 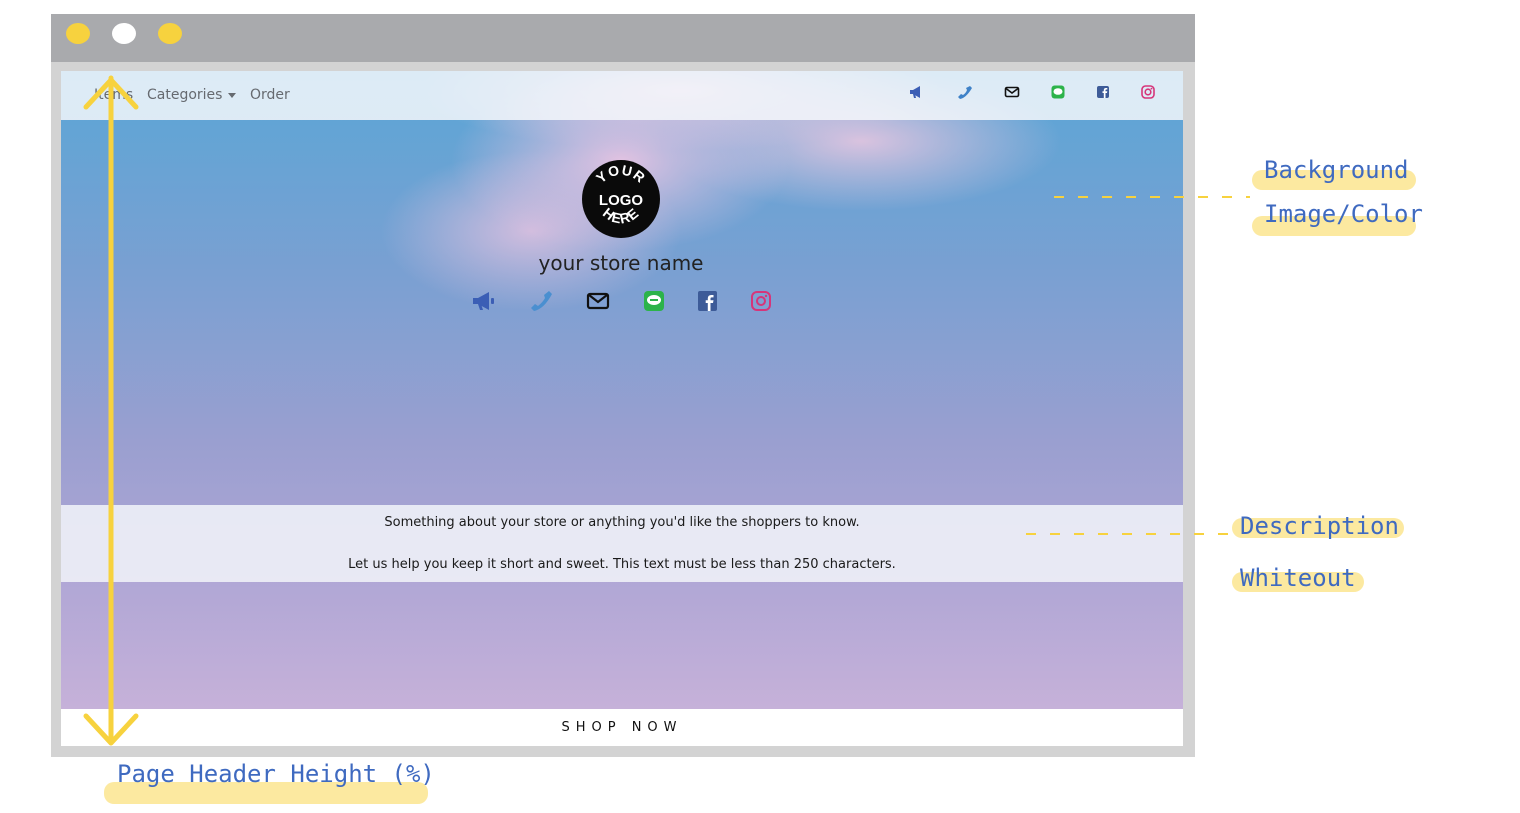 What do you see at coordinates (621, 263) in the screenshot?
I see `store-name: your store name` at bounding box center [621, 263].